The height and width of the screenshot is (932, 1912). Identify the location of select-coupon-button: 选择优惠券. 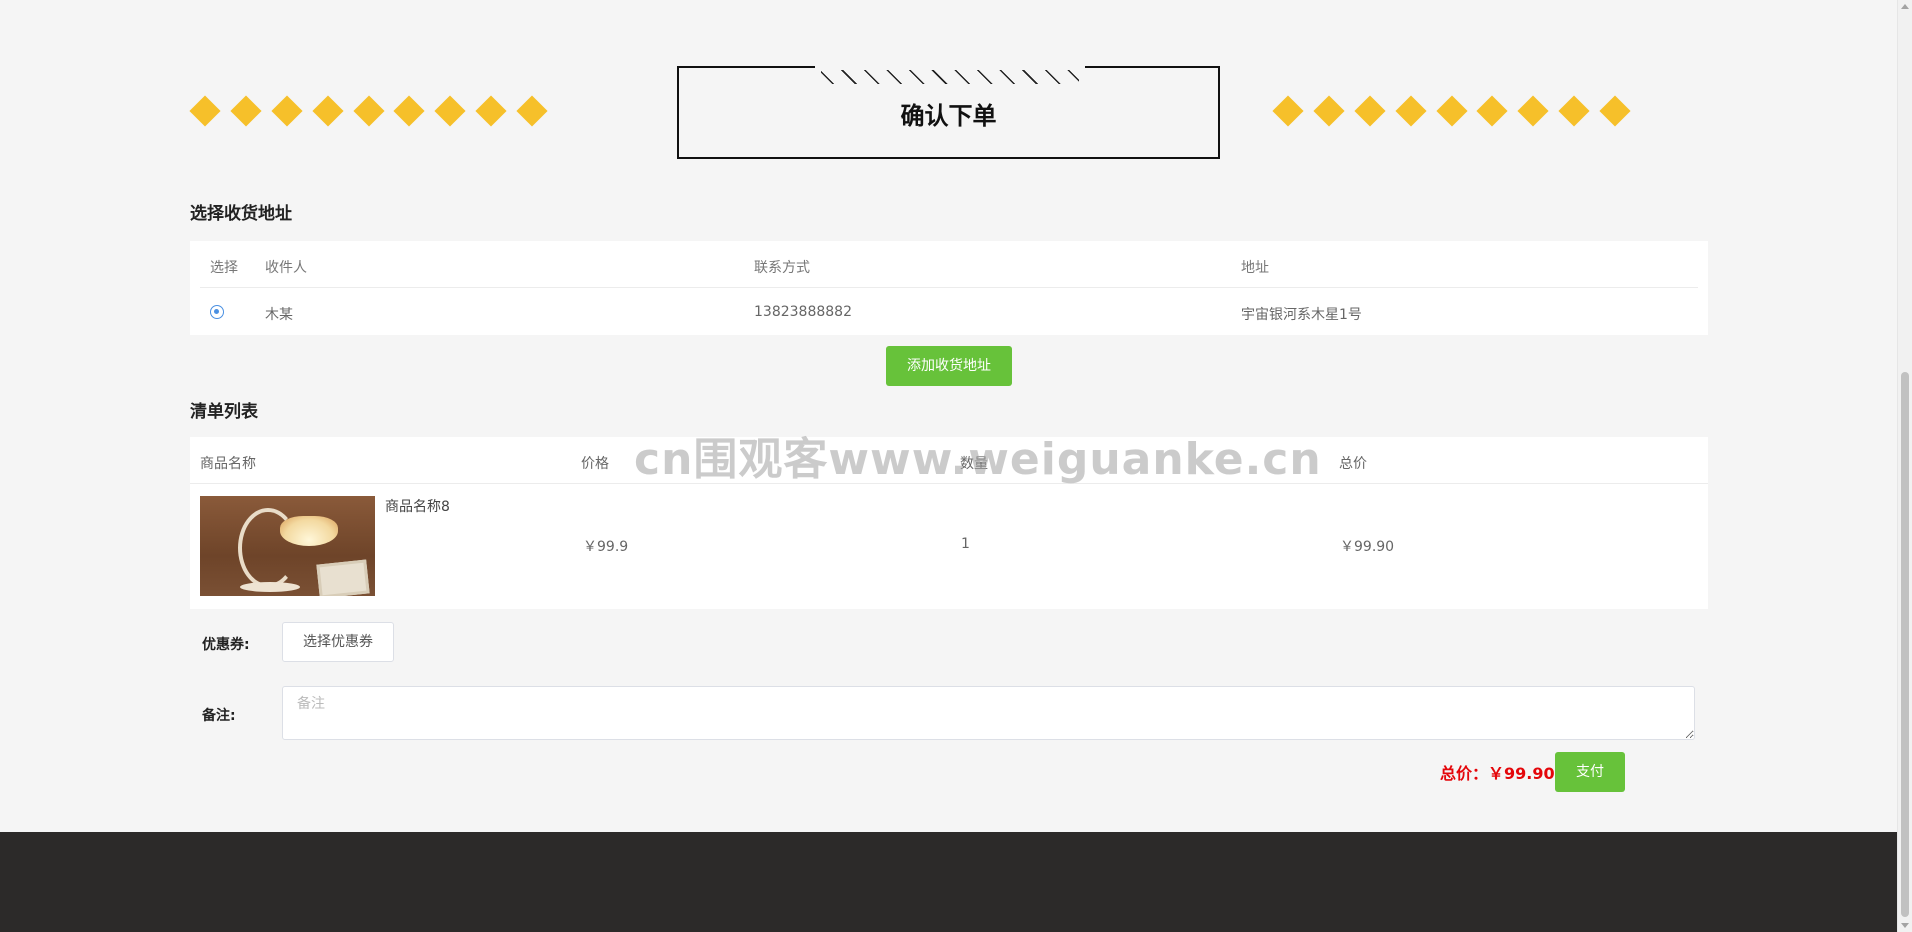
(338, 642).